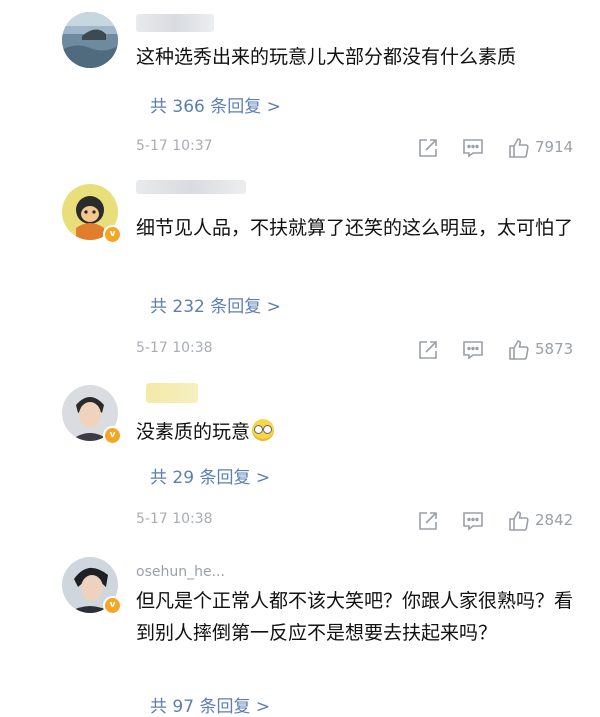 This screenshot has height=717, width=600. Describe the element at coordinates (215, 304) in the screenshot. I see `view-replies-link: 共 232 条回复 >` at that location.